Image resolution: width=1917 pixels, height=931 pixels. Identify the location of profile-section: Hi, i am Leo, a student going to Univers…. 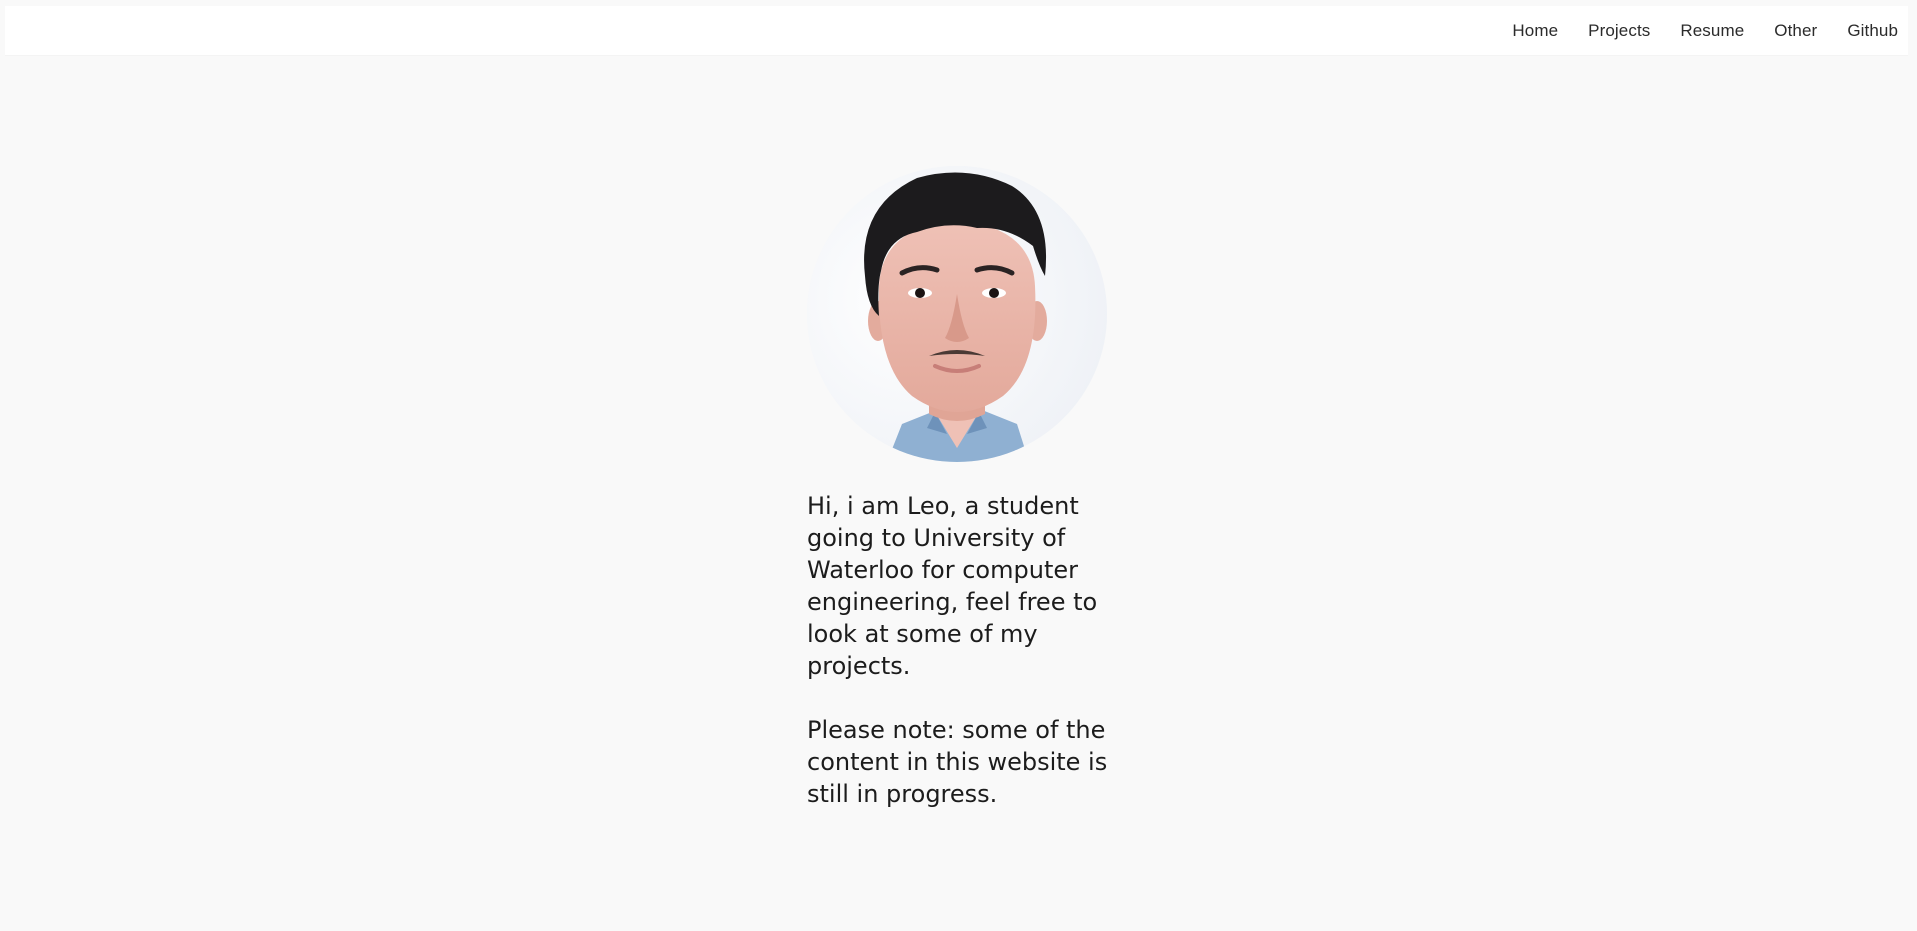
(959, 488).